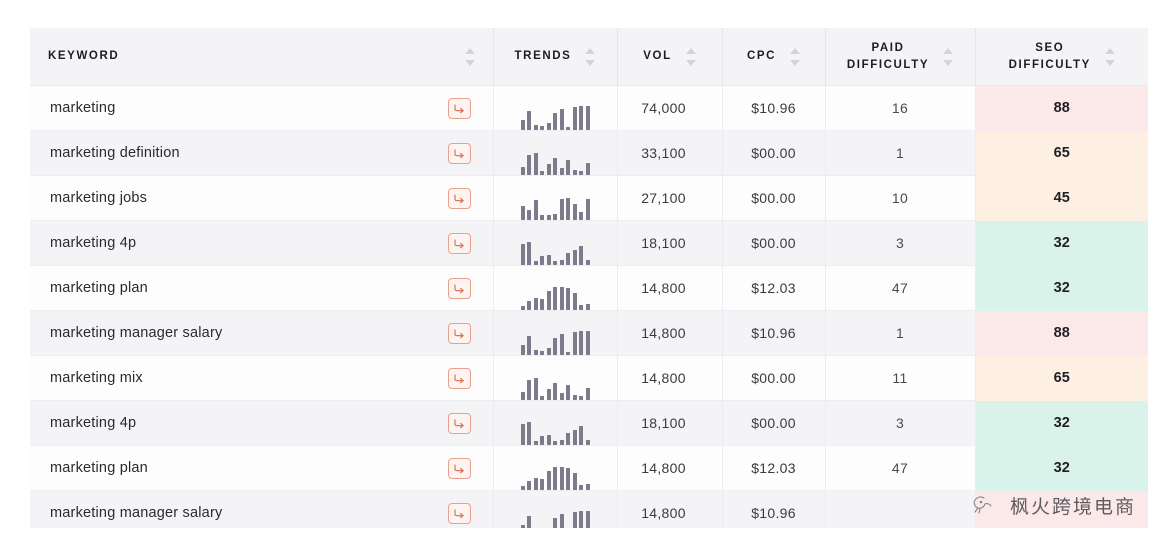 This screenshot has width=1154, height=546. Describe the element at coordinates (669, 468) in the screenshot. I see `cell-vol: 14,800` at that location.